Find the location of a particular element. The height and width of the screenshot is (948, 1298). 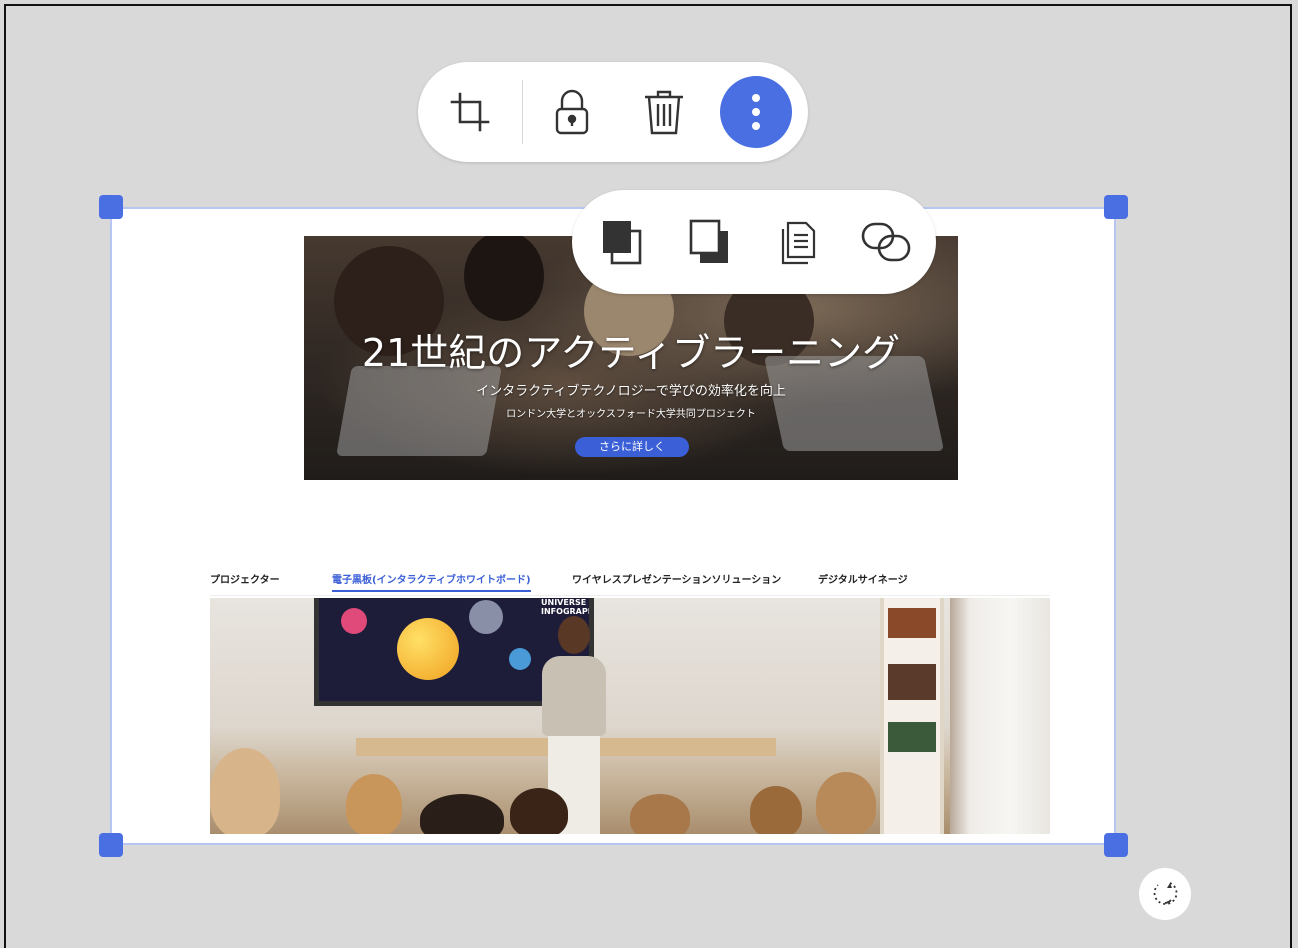

send-to-back-icon is located at coordinates (708, 241).